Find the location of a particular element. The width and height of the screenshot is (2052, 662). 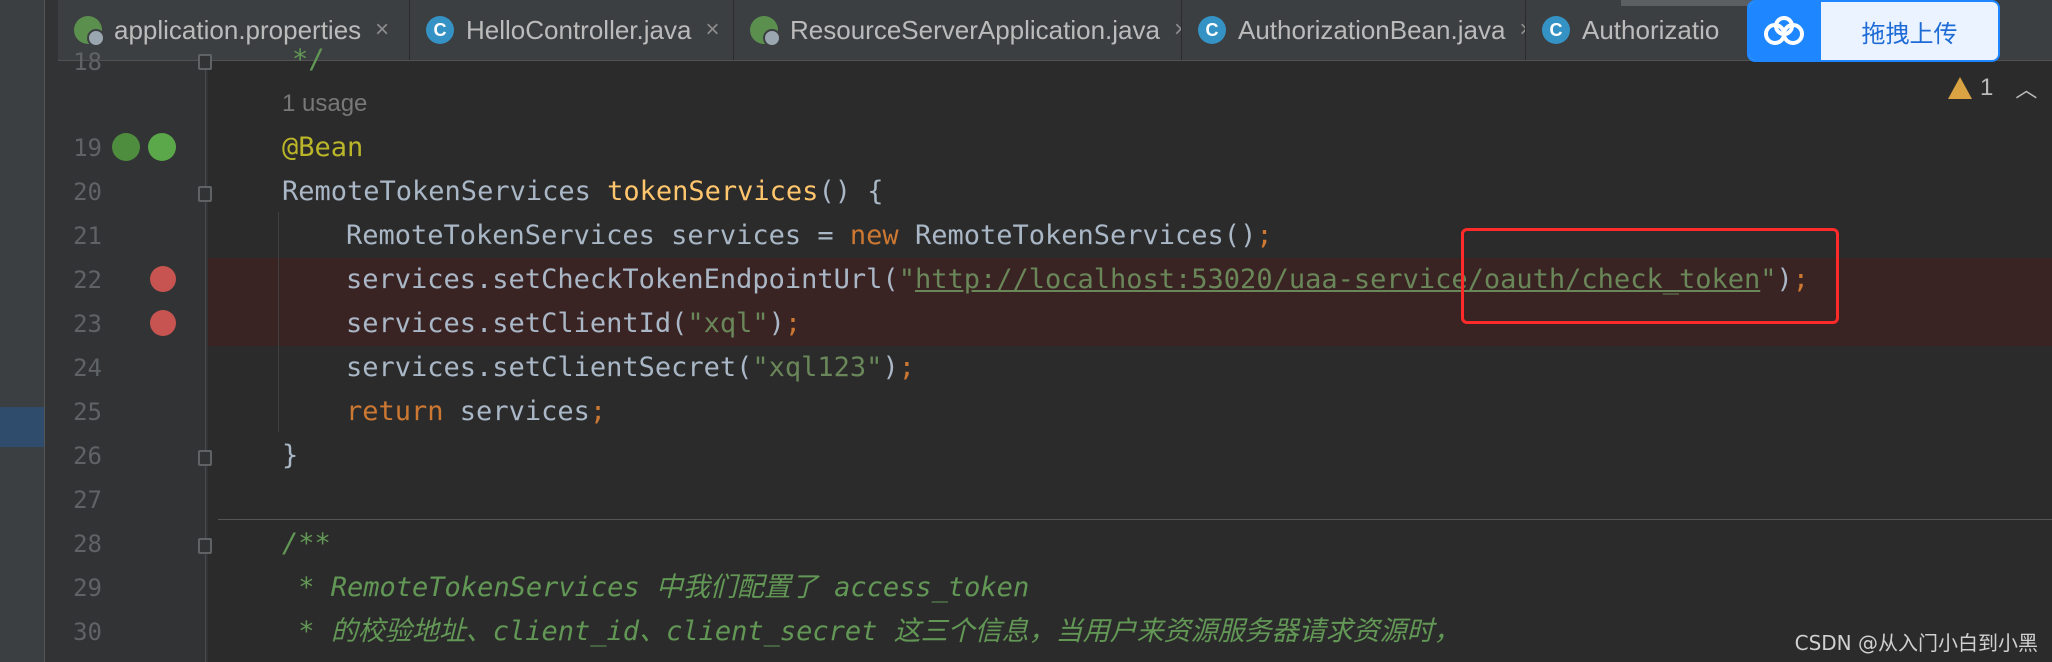

string-literal: "xql" is located at coordinates (728, 323).